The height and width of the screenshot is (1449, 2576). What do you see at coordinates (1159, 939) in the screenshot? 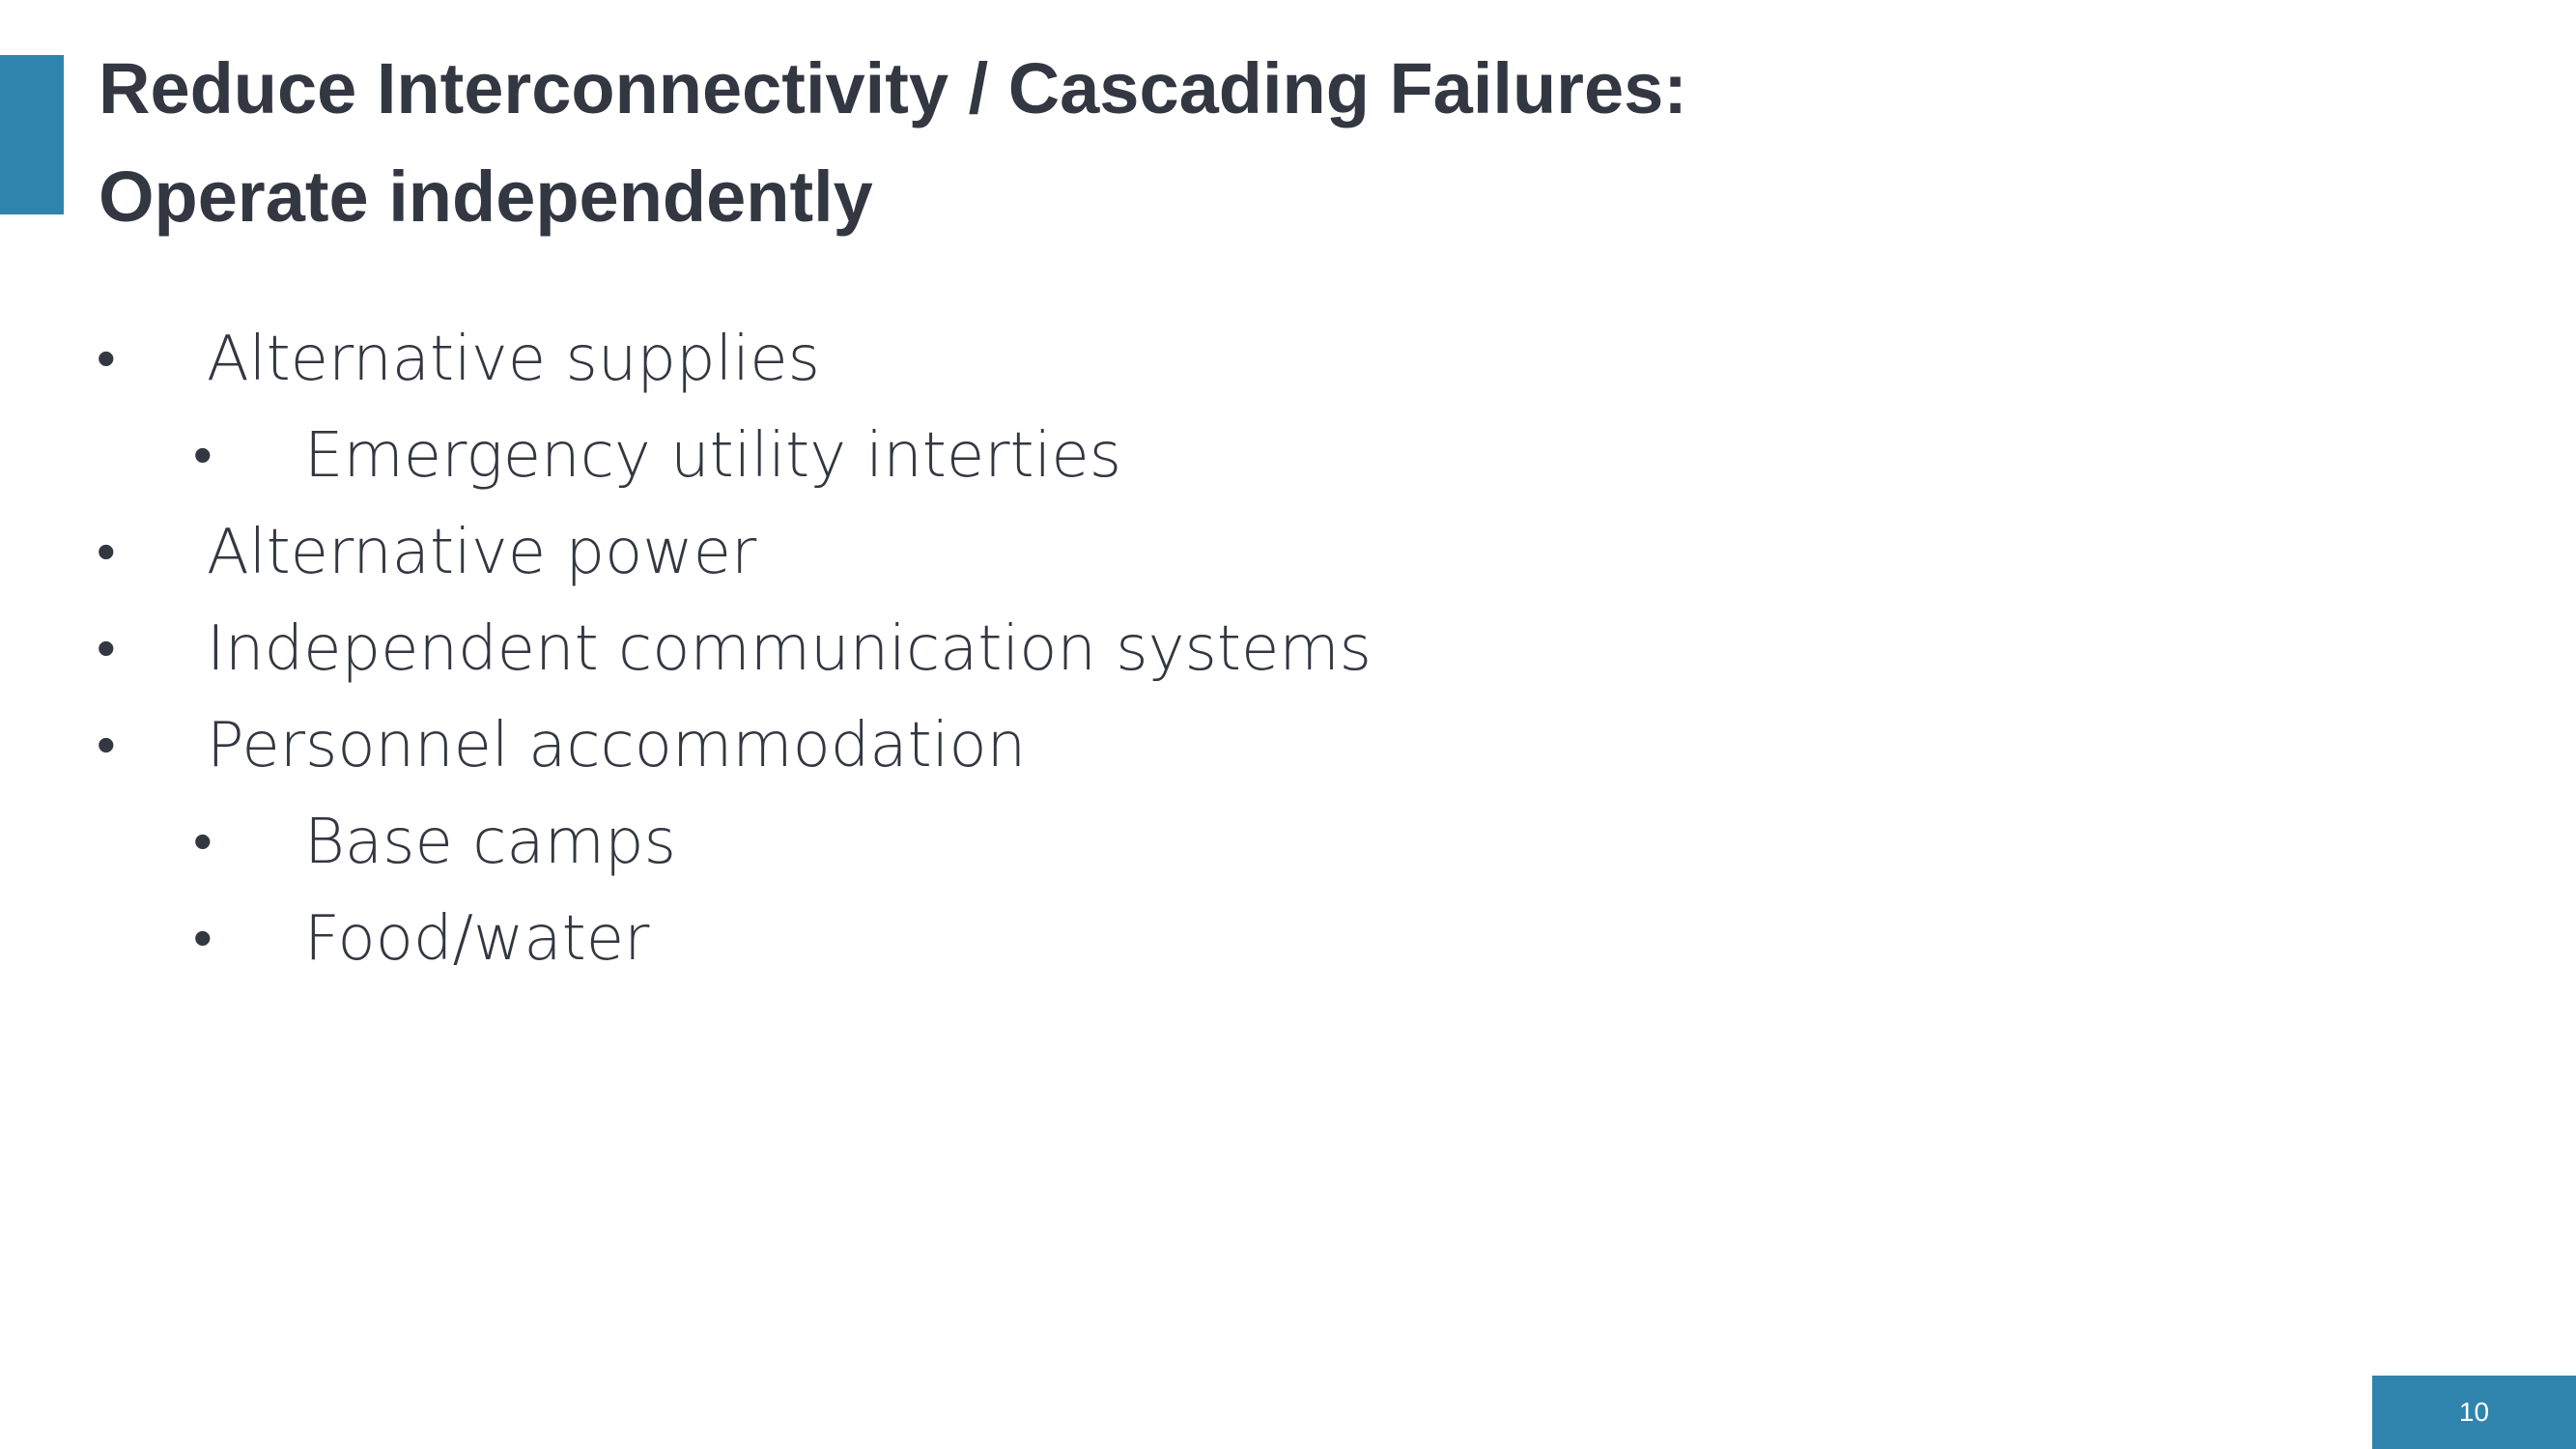
I see `sub-bullet-item: • Food/water` at bounding box center [1159, 939].